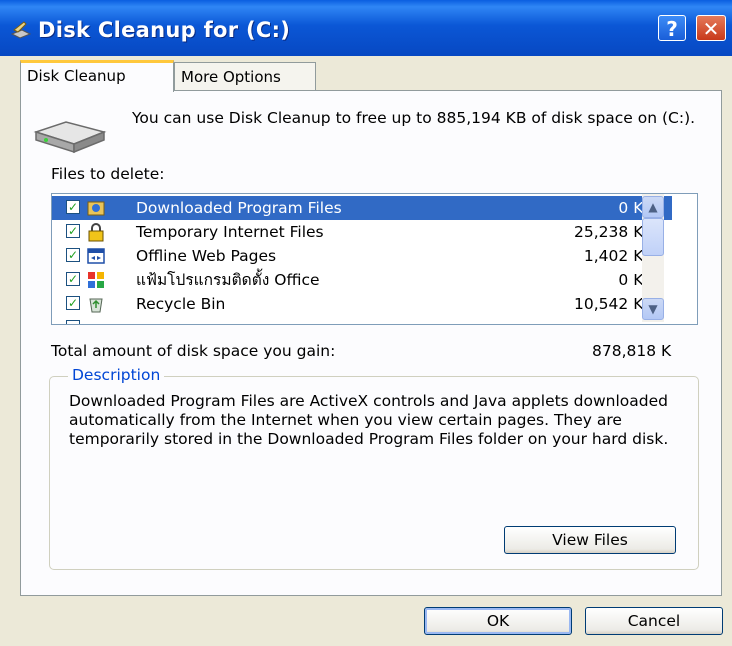 Image resolution: width=732 pixels, height=646 pixels. What do you see at coordinates (164, 30) in the screenshot?
I see `window-title: Disk Cleanup for (C:)` at bounding box center [164, 30].